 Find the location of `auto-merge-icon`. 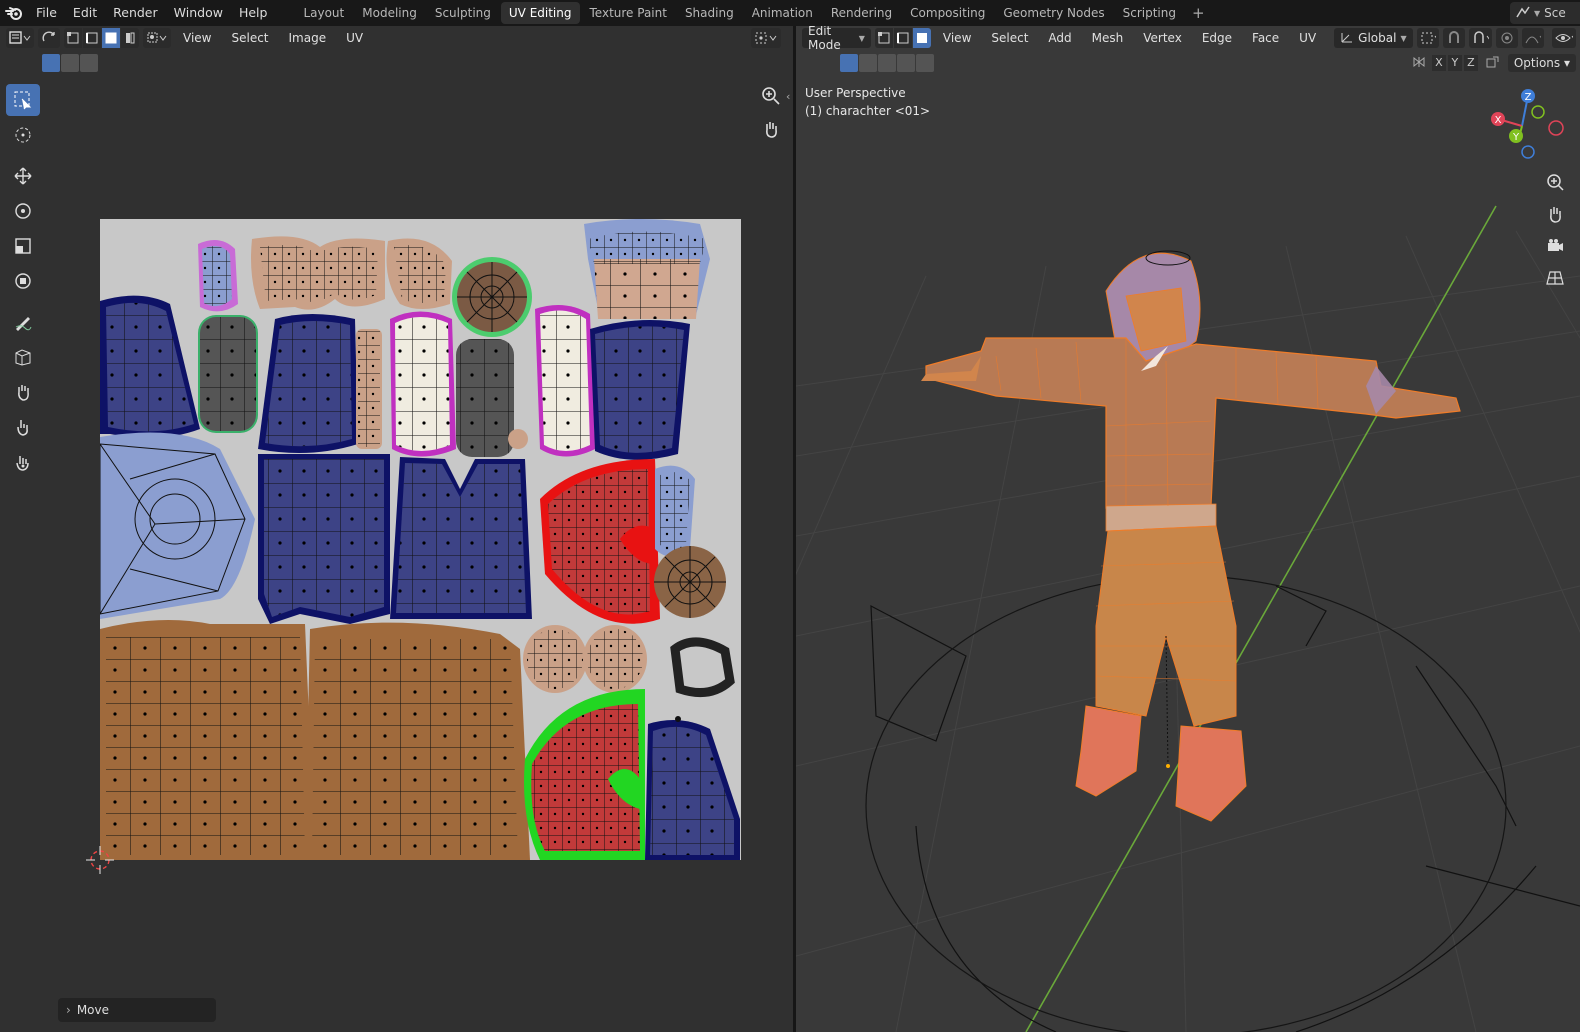

auto-merge-icon is located at coordinates (1493, 63).